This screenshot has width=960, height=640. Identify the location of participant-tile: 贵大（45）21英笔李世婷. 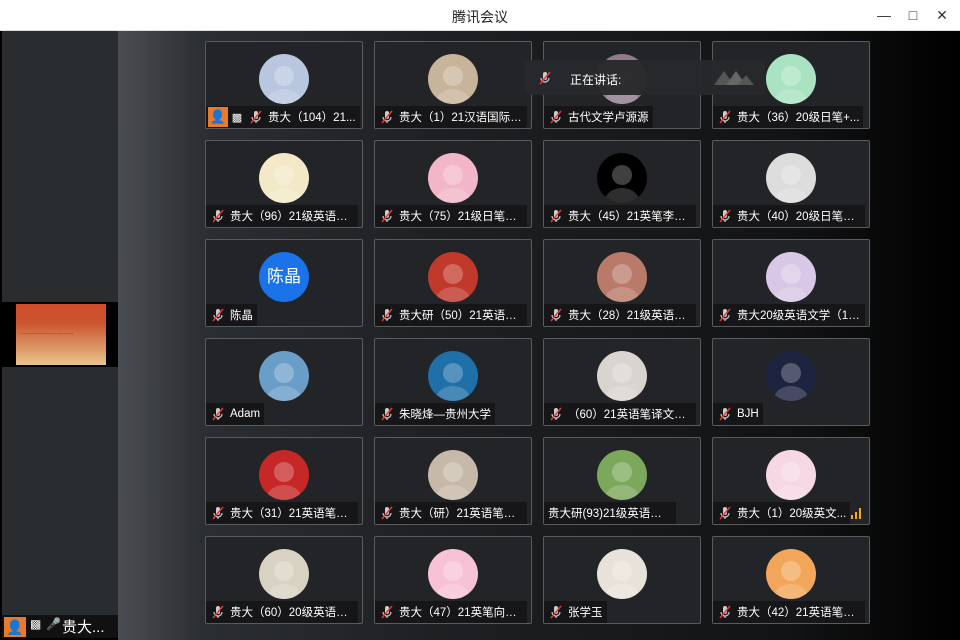
(622, 184).